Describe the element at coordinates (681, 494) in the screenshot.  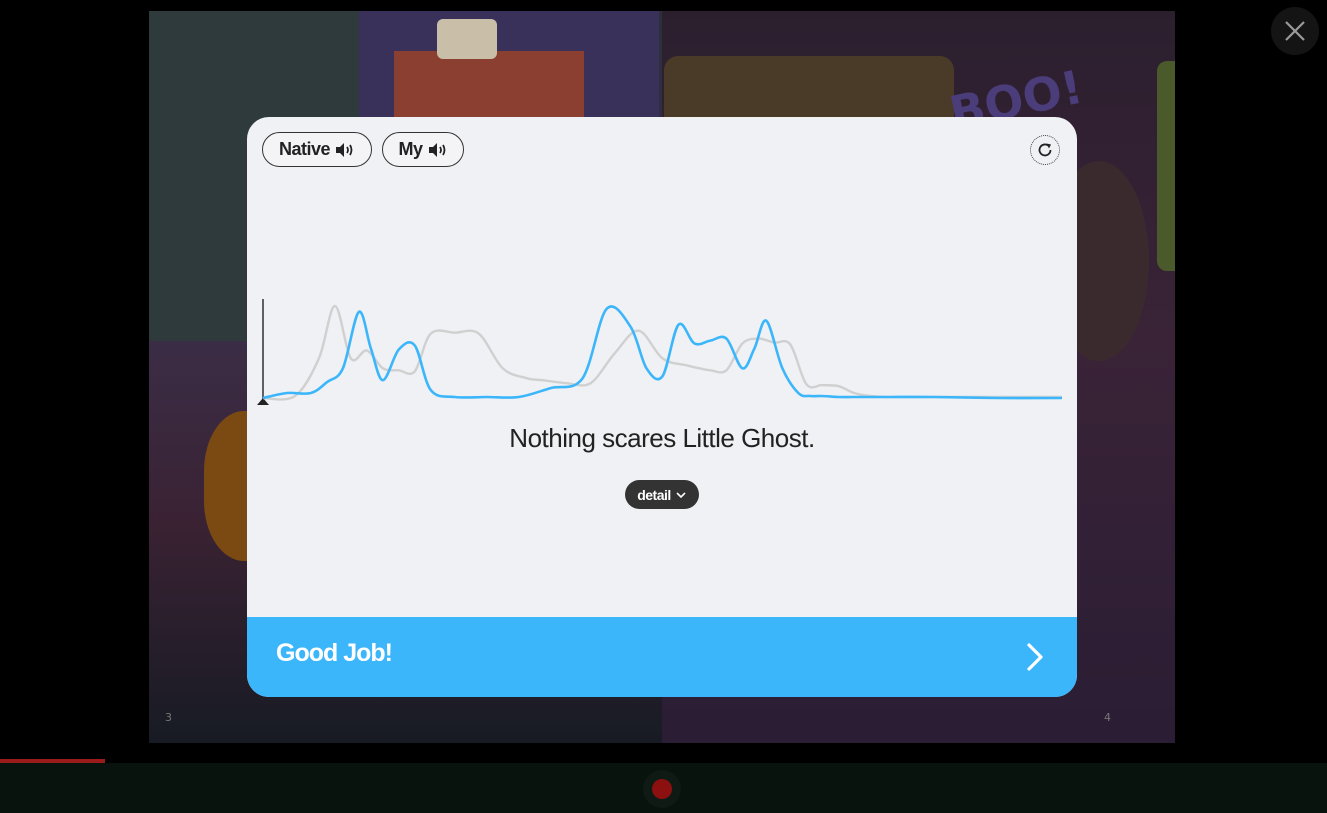
I see `chevron-down-icon` at that location.